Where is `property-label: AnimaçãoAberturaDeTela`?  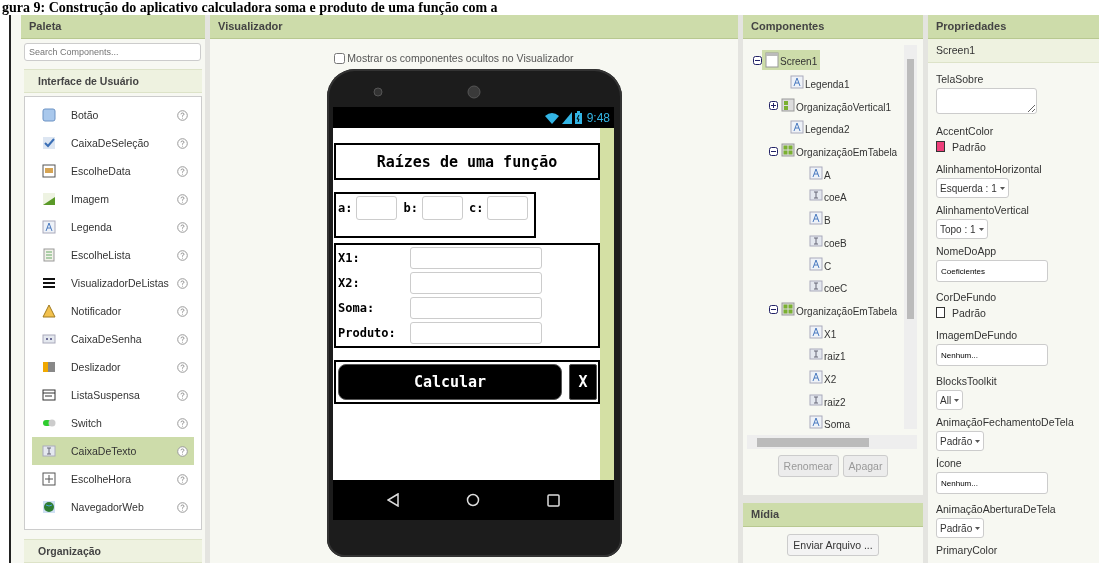
property-label: AnimaçãoAberturaDeTela is located at coordinates (996, 509).